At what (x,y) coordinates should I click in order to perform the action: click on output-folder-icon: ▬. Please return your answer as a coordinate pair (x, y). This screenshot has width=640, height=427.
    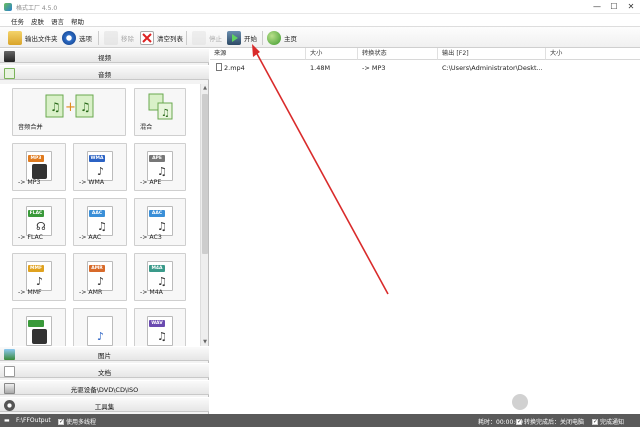
    Looking at the image, I should click on (7, 420).